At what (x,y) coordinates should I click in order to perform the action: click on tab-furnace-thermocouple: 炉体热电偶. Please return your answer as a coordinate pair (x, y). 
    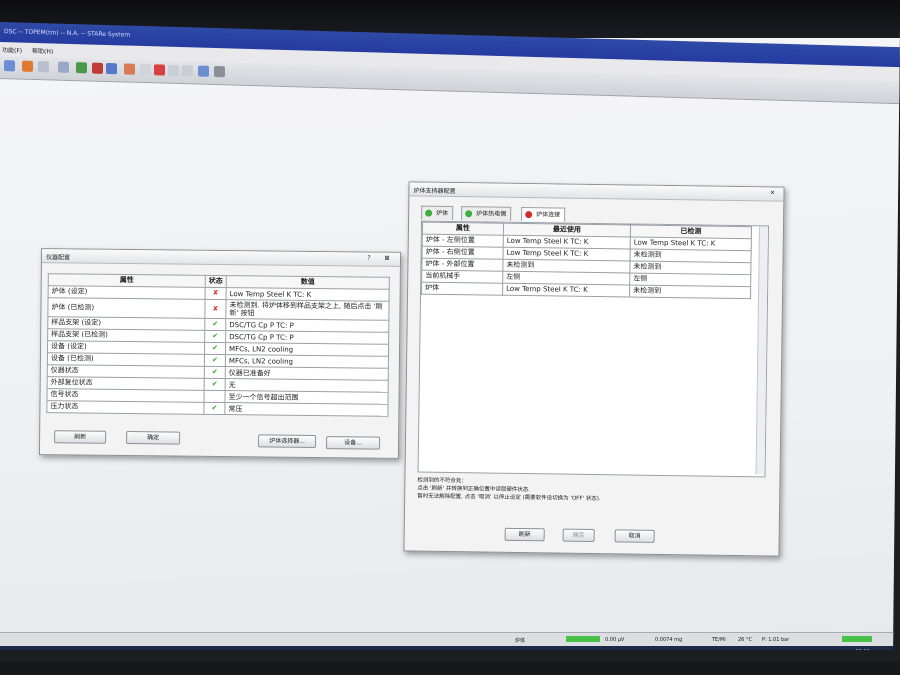
    Looking at the image, I should click on (486, 213).